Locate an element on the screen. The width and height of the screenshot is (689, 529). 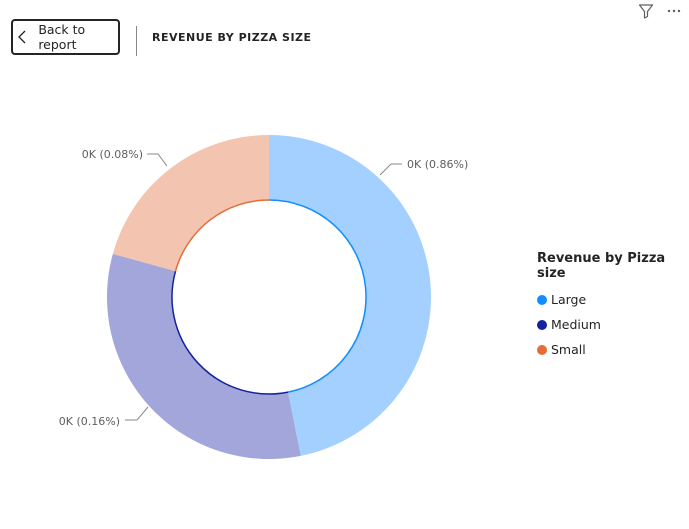
leader-line-small is located at coordinates (157, 160).